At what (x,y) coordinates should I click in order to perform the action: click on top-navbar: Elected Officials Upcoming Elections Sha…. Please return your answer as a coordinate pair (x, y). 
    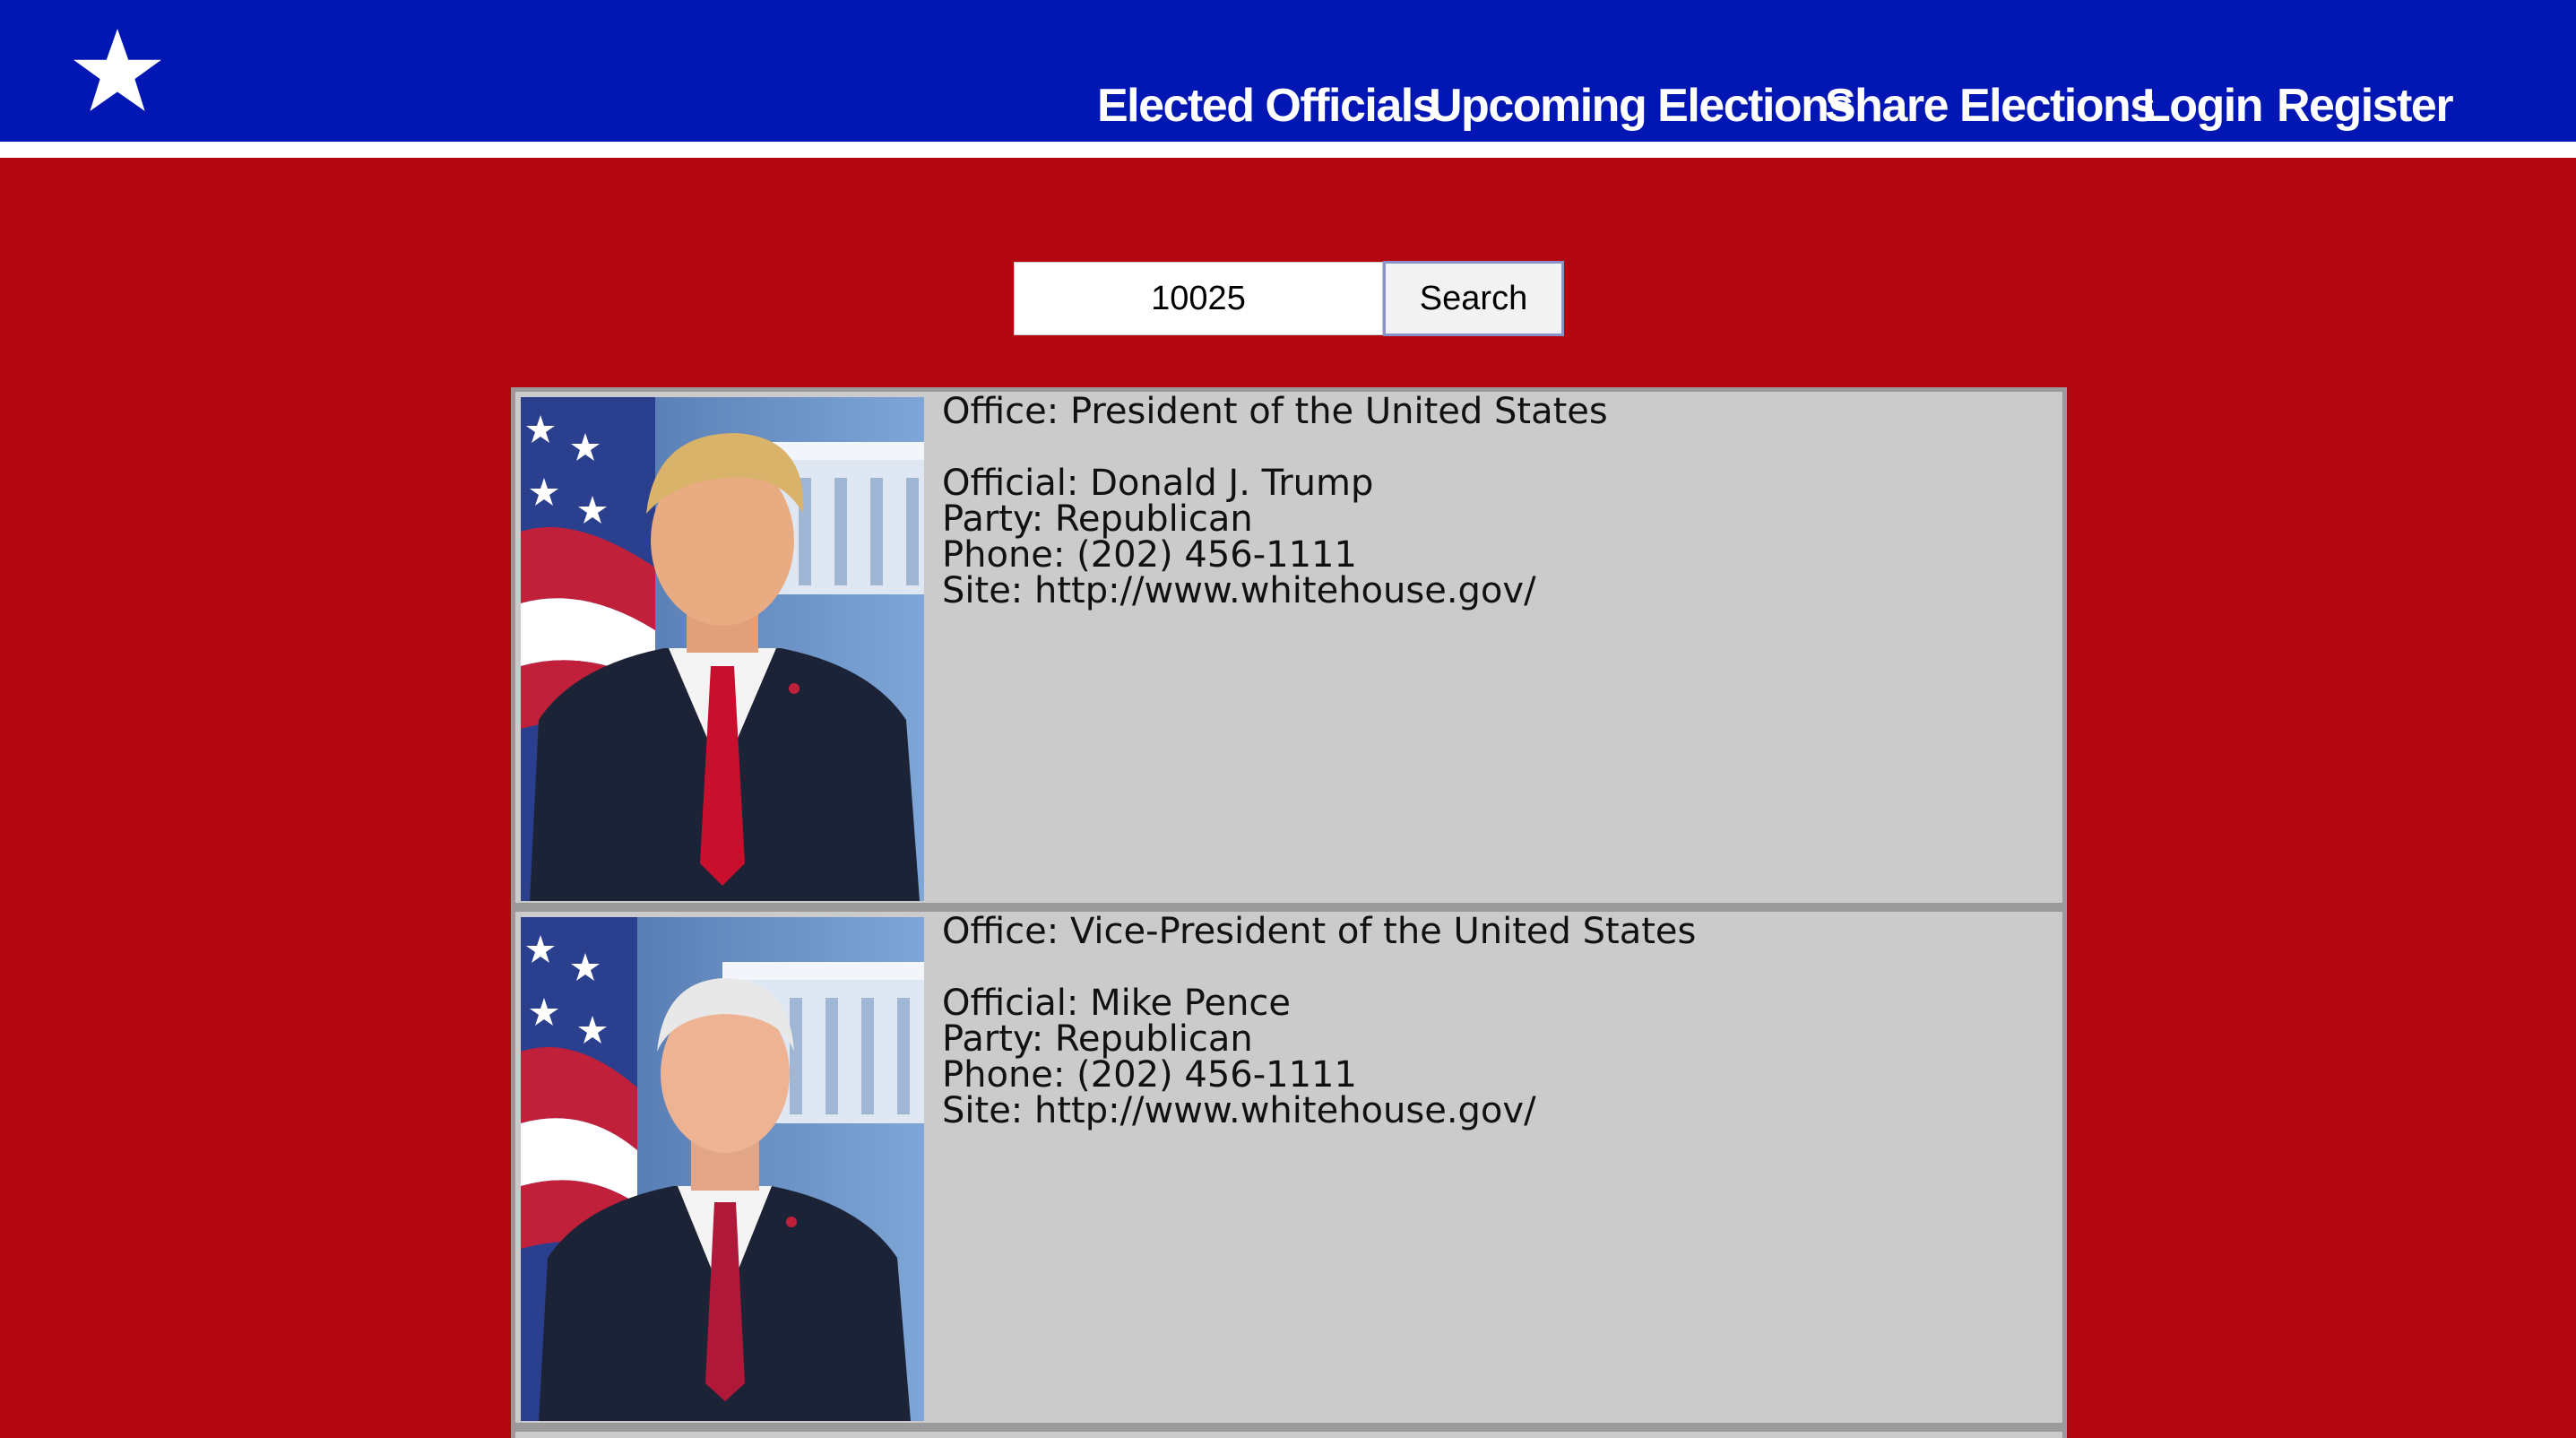
    Looking at the image, I should click on (1288, 79).